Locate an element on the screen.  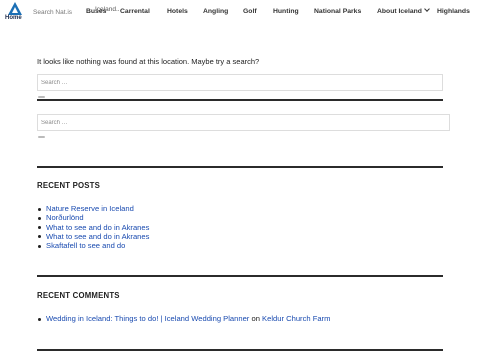
logo-icon is located at coordinates (15, 8).